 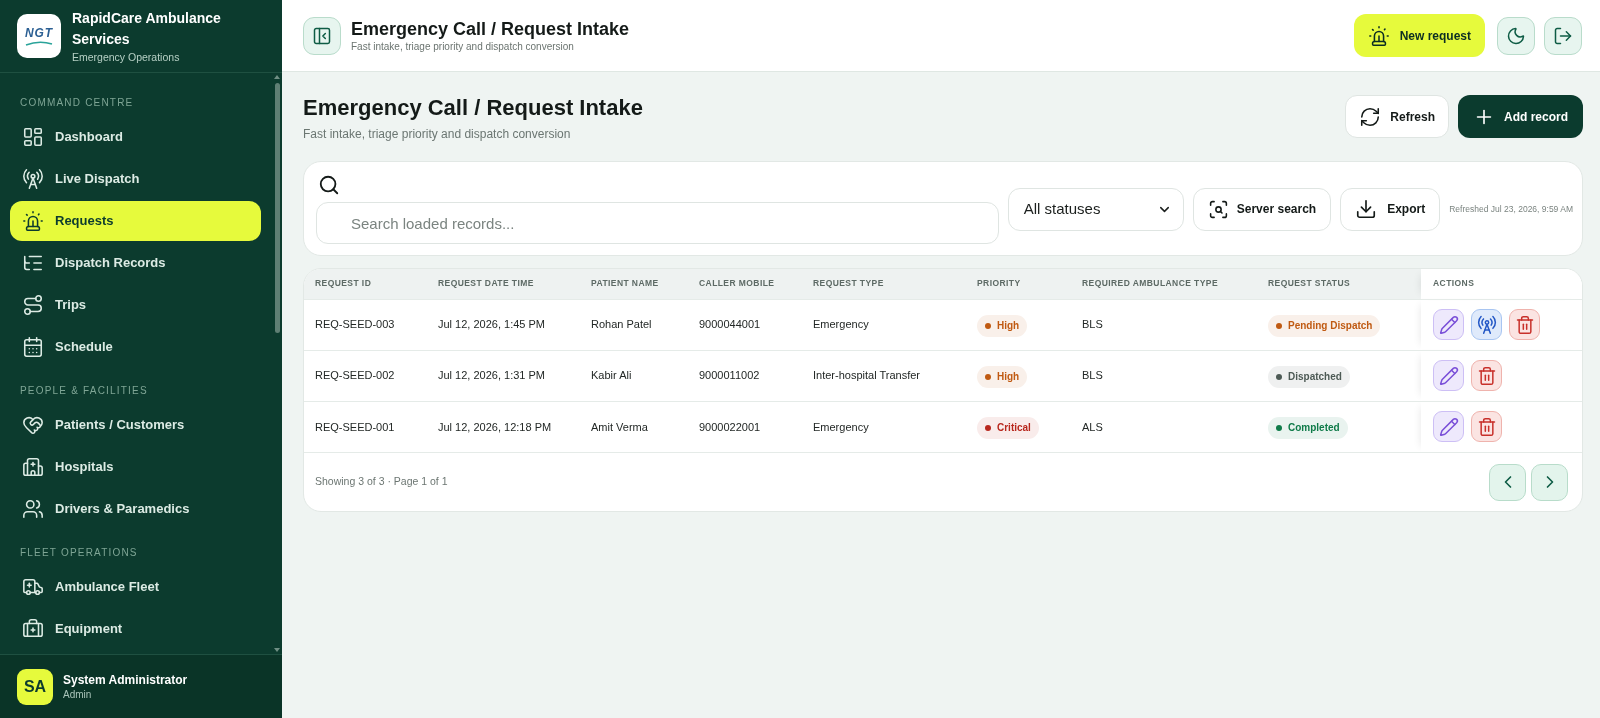 I want to click on heart-handshake-icon, so click(x=33, y=425).